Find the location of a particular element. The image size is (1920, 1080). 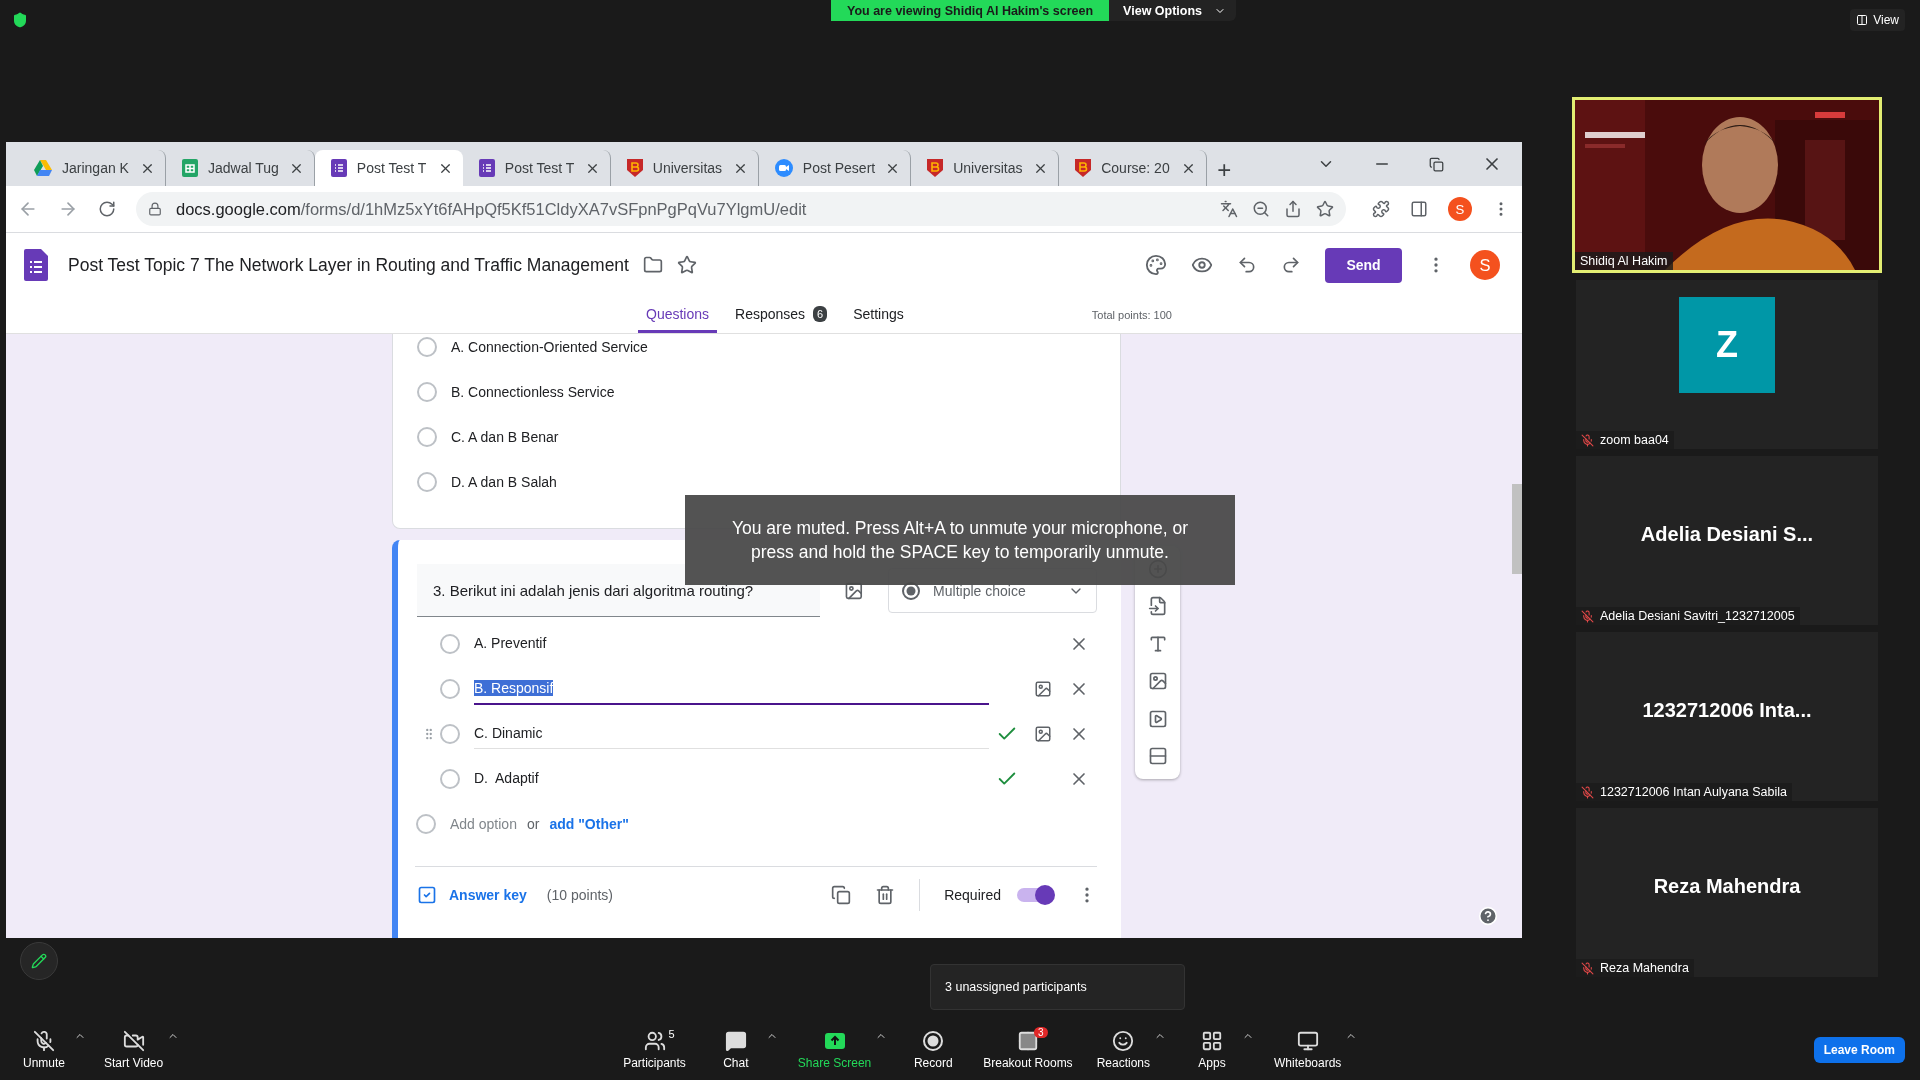

participants-icon is located at coordinates (654, 1041).